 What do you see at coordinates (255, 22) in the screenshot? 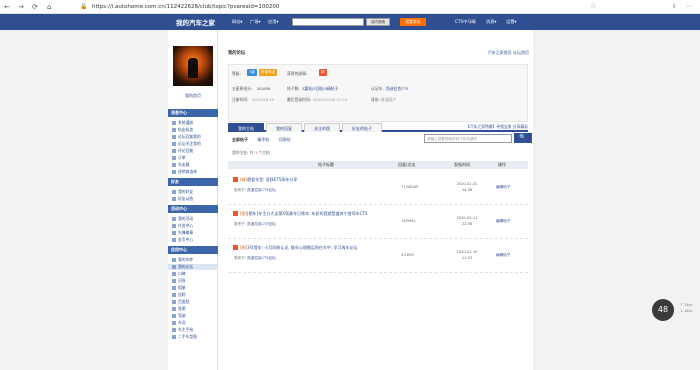
I see `menu-square: 广场▾` at bounding box center [255, 22].